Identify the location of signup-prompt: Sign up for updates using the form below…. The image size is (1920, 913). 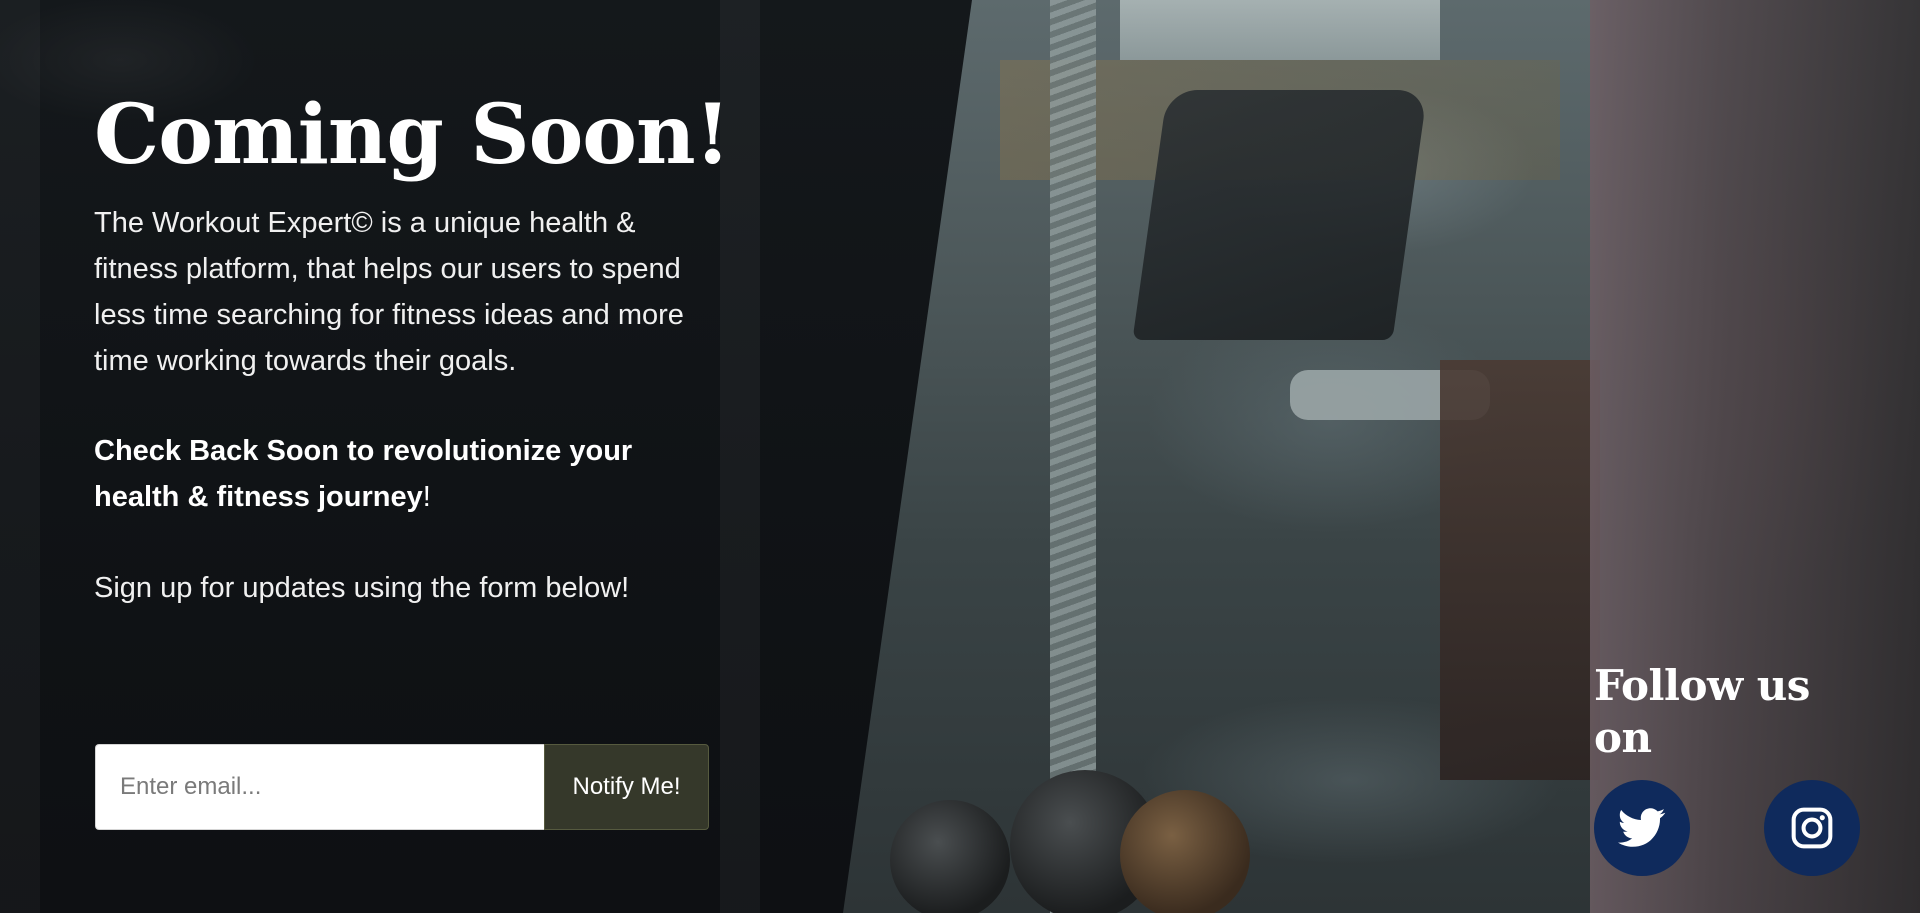
(362, 588).